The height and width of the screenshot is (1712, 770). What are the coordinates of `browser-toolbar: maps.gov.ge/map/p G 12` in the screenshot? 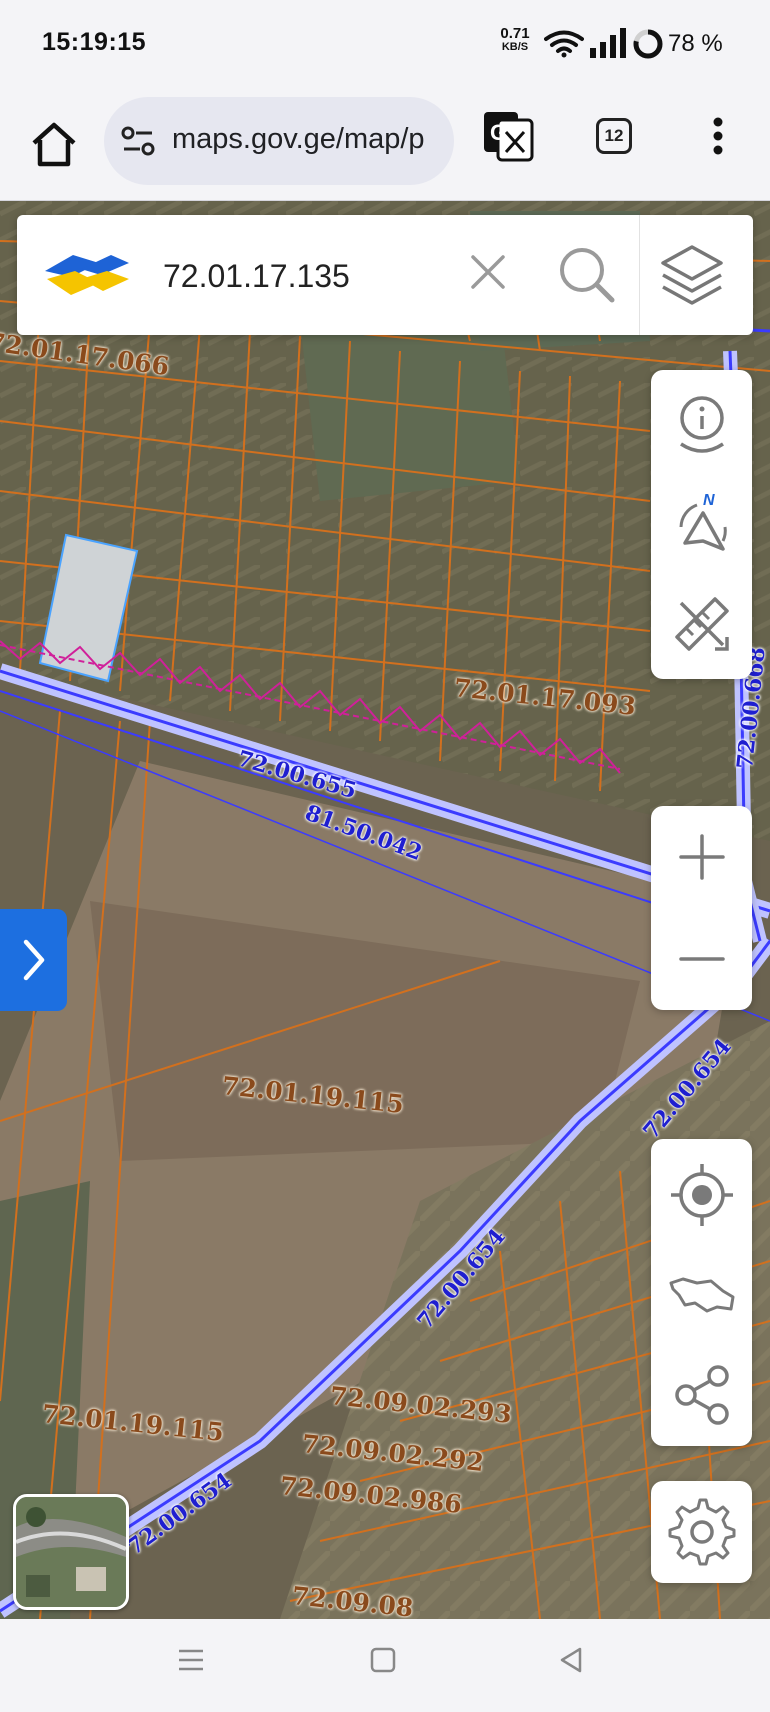 It's located at (385, 146).